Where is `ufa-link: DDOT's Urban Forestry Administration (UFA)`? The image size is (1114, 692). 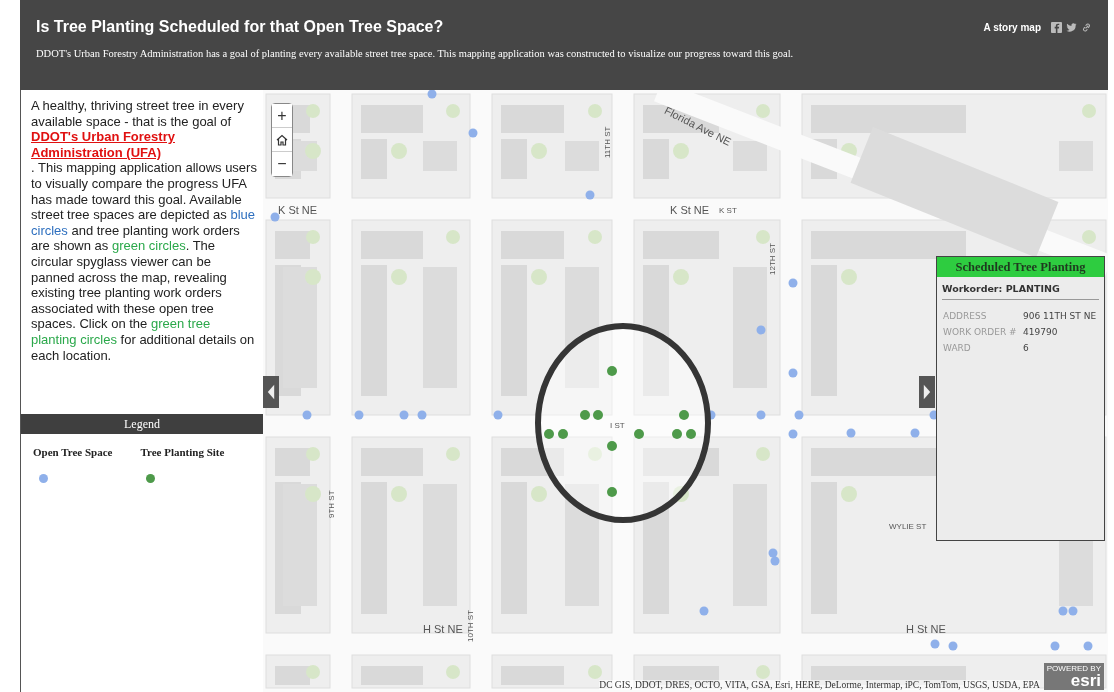
ufa-link: DDOT's Urban Forestry Administration (UFA) is located at coordinates (144, 145).